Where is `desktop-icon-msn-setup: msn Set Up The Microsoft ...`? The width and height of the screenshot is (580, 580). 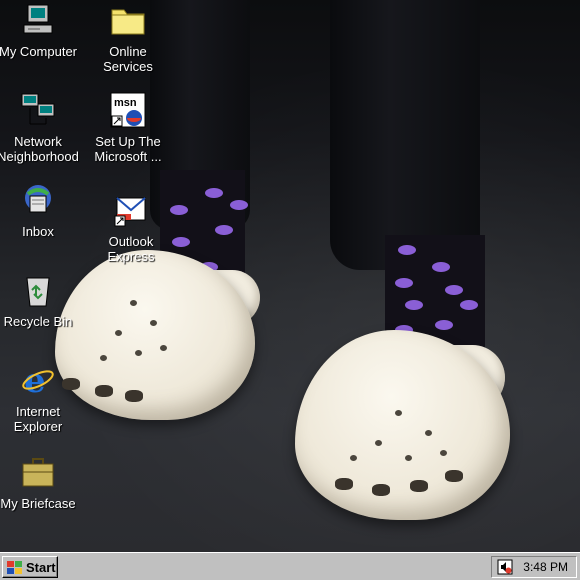
desktop-icon-msn-setup: msn Set Up The Microsoft ... is located at coordinates (128, 128).